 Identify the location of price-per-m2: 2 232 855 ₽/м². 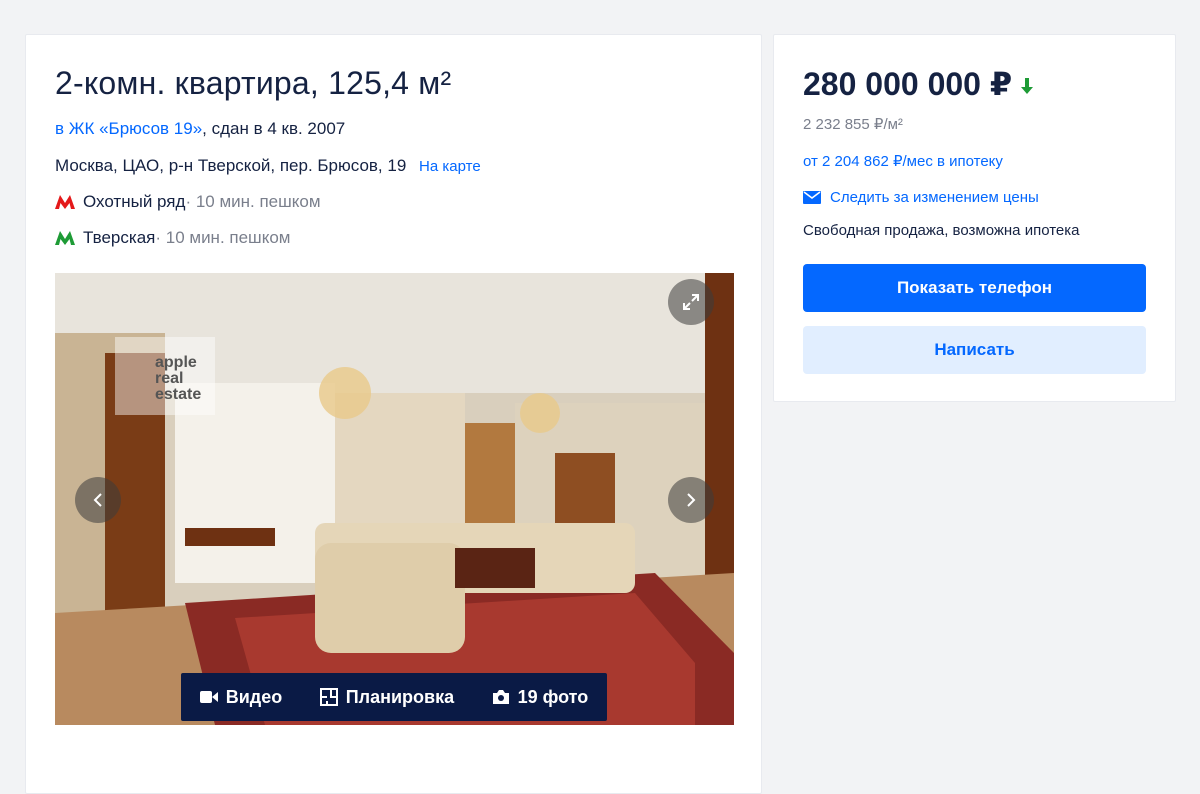
(853, 124).